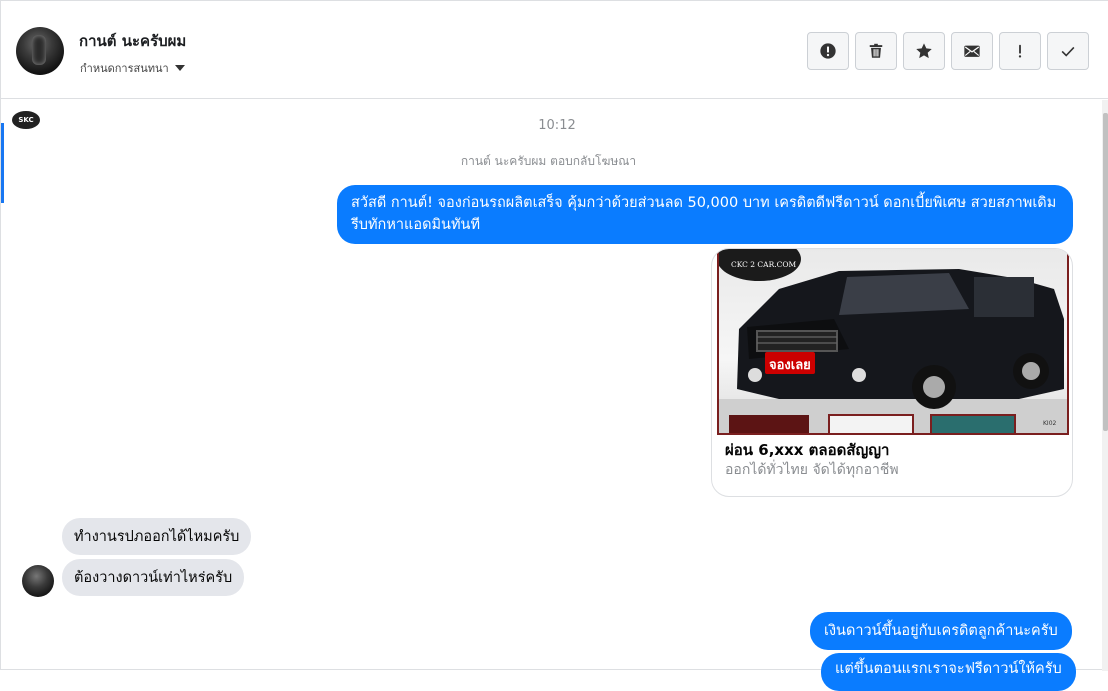 The image size is (1108, 691). I want to click on contact-avatar, so click(40, 51).